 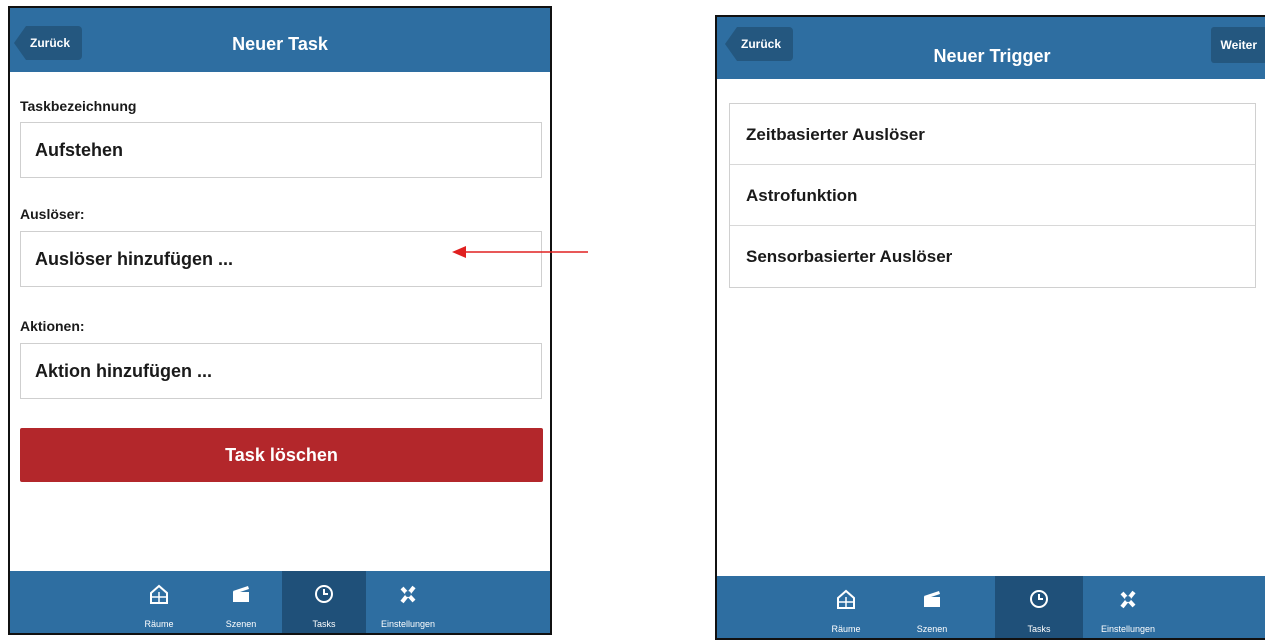 I want to click on task-name-field: Aufstehen, so click(x=281, y=150).